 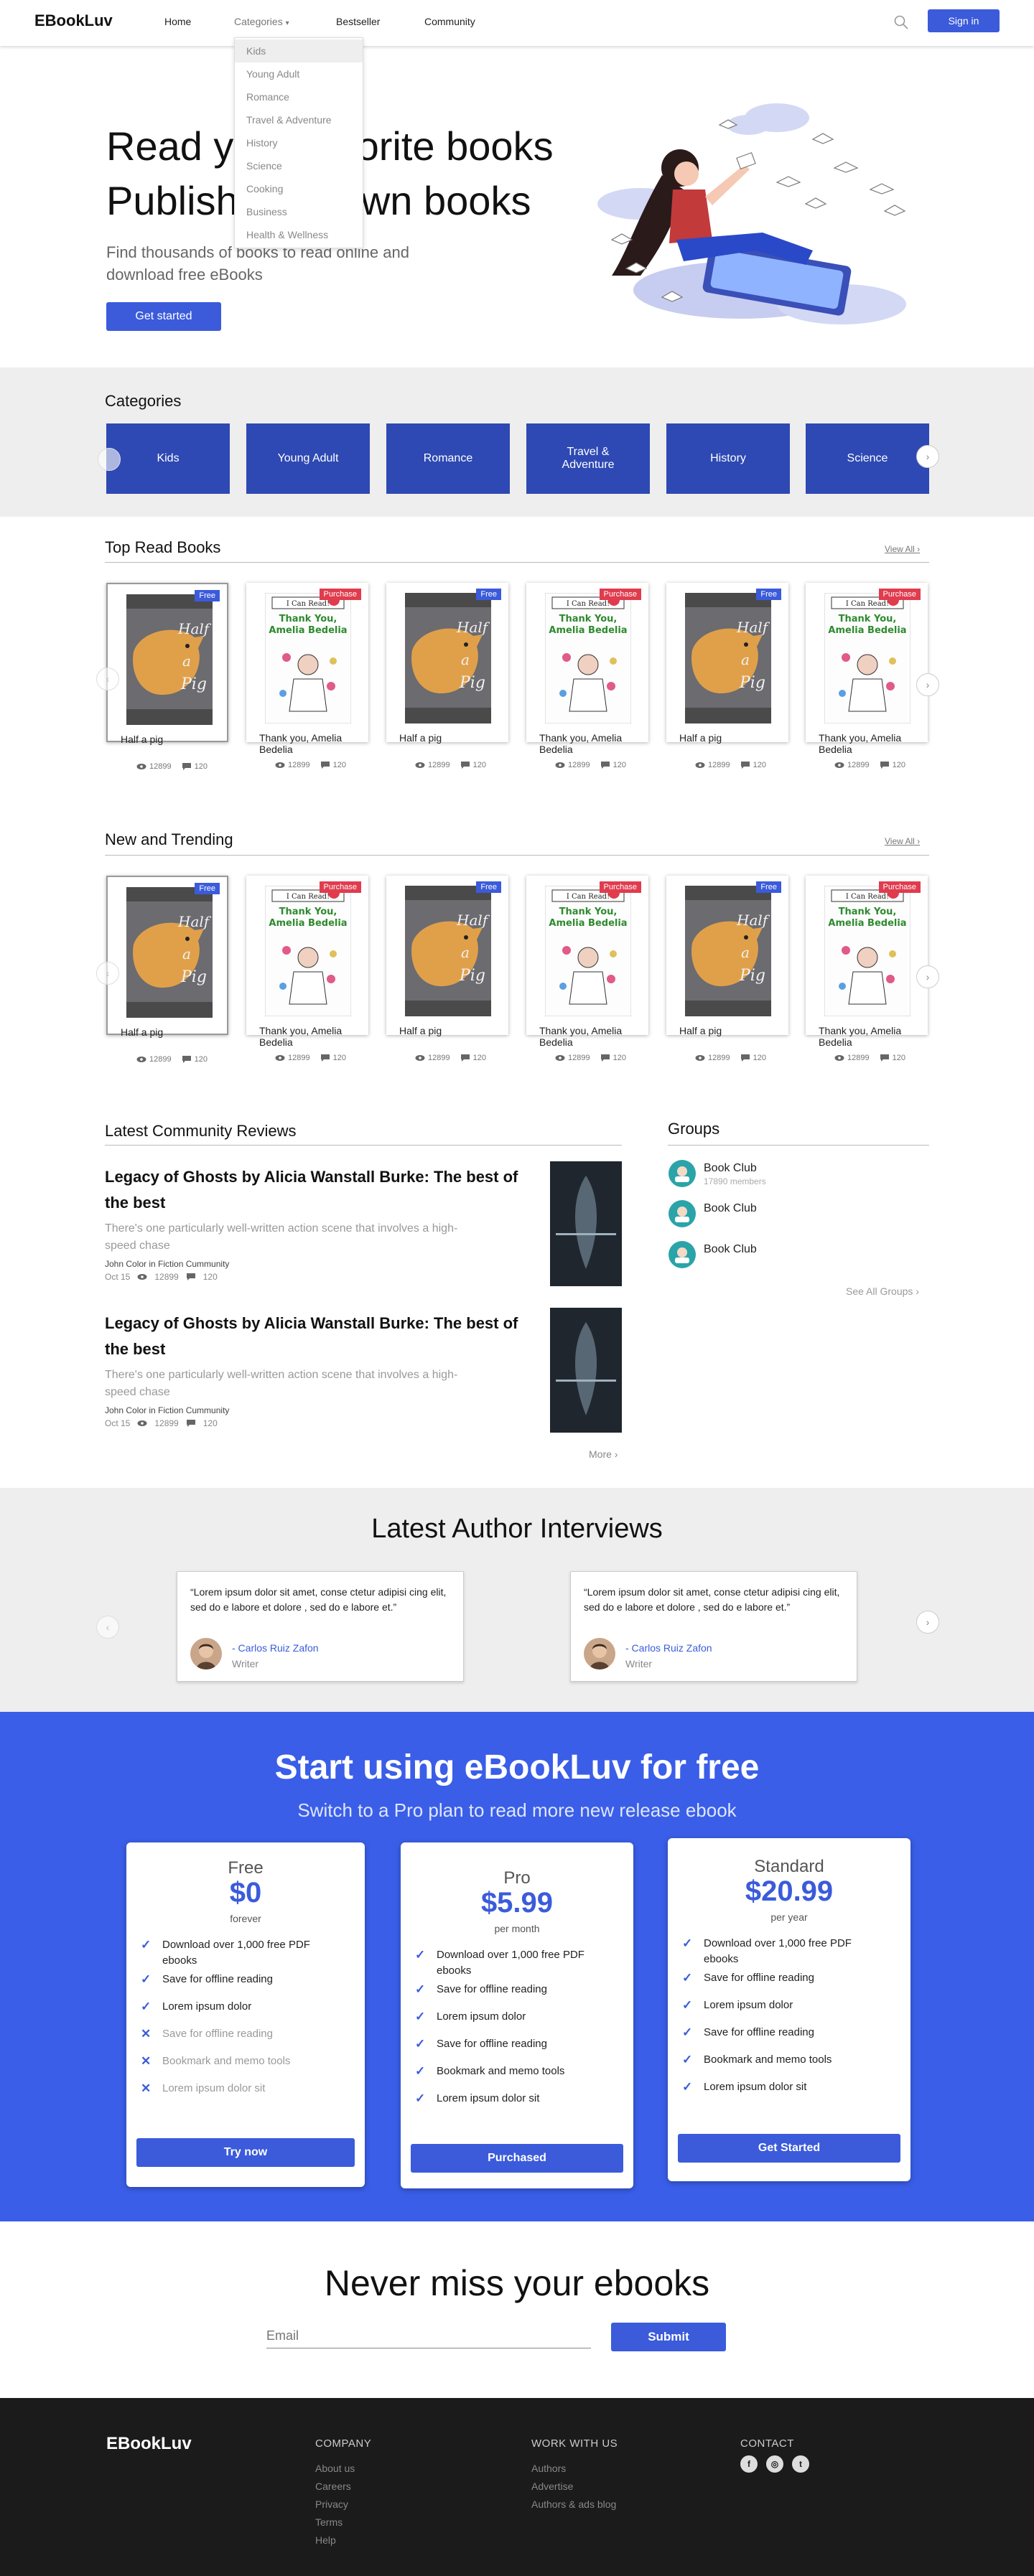 What do you see at coordinates (299, 97) in the screenshot?
I see `dropdown-item-romance: Romance` at bounding box center [299, 97].